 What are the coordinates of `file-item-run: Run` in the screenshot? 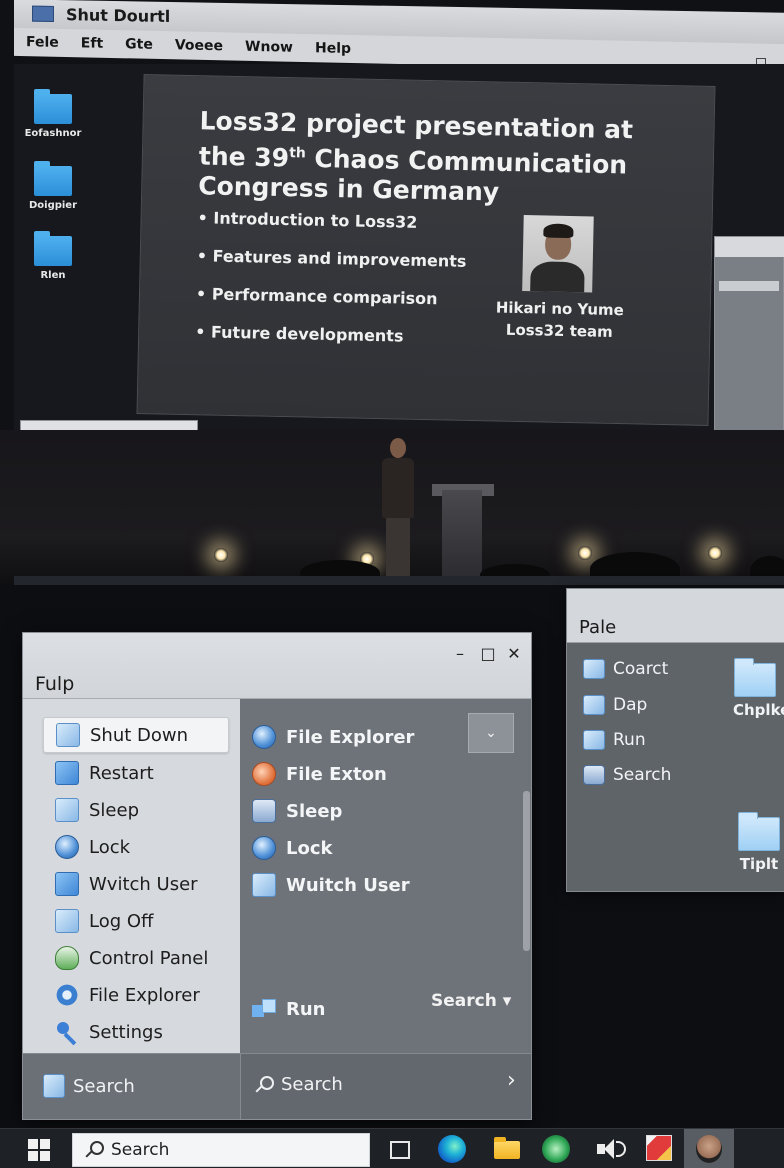 It's located at (614, 740).